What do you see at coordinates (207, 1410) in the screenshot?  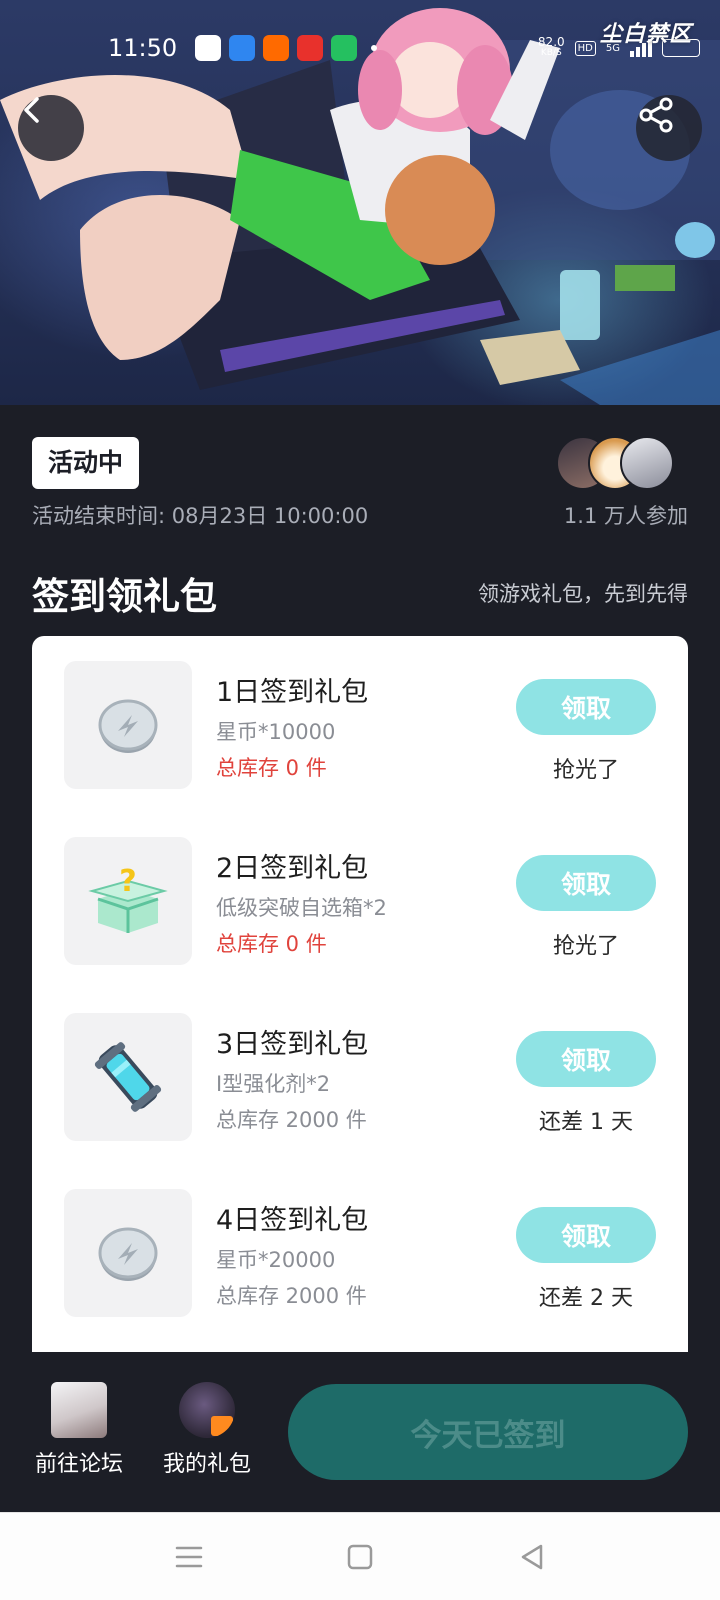 I see `gift-avatar-icon` at bounding box center [207, 1410].